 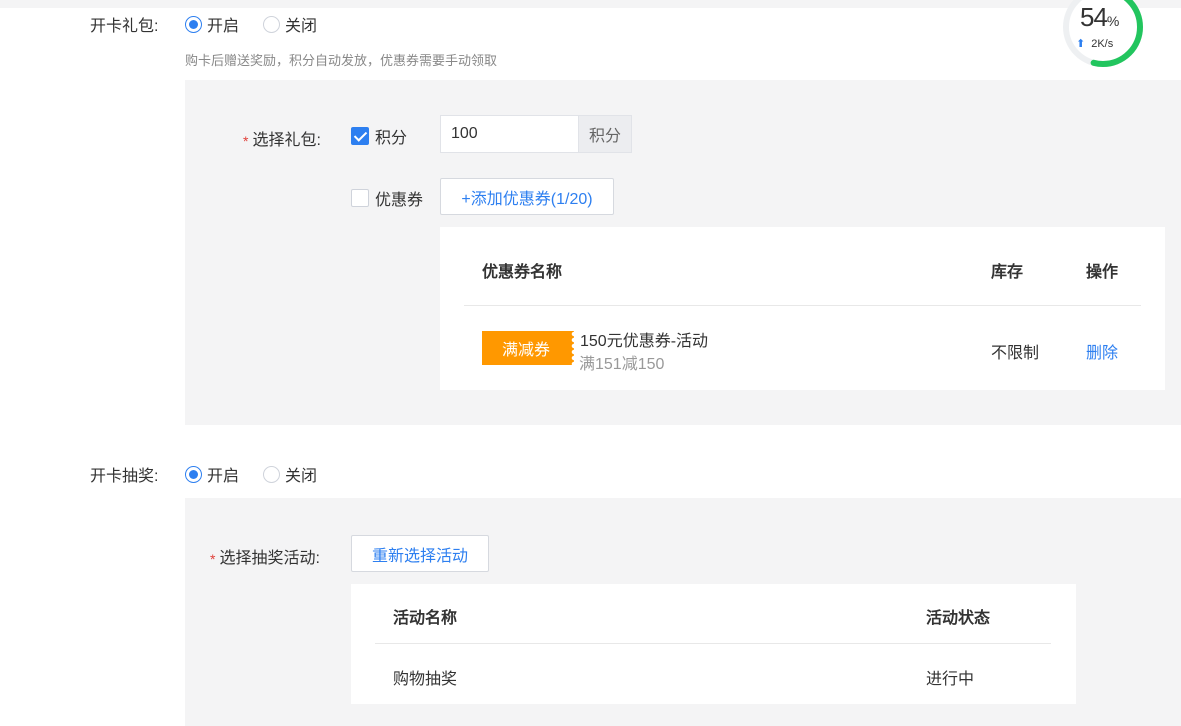 What do you see at coordinates (124, 26) in the screenshot?
I see `card-gift-label: 开卡礼包:` at bounding box center [124, 26].